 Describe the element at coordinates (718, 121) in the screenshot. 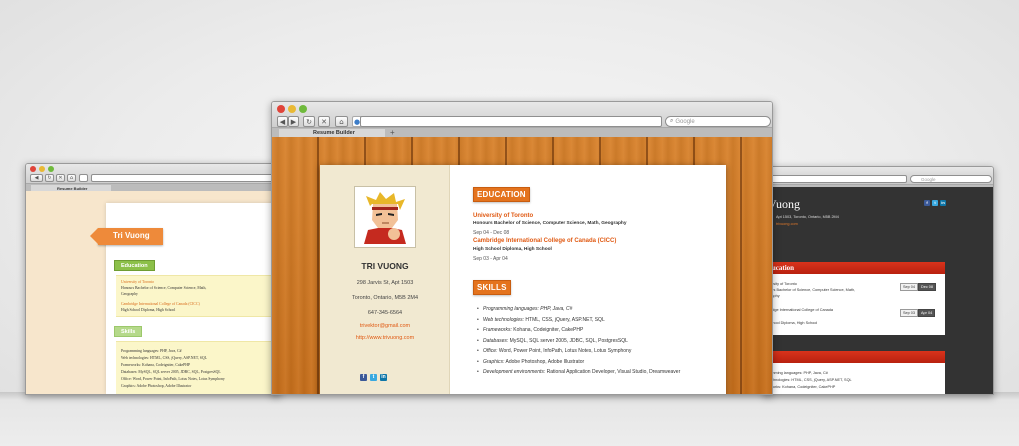

I see `main-search-field: ⌕ Google` at that location.